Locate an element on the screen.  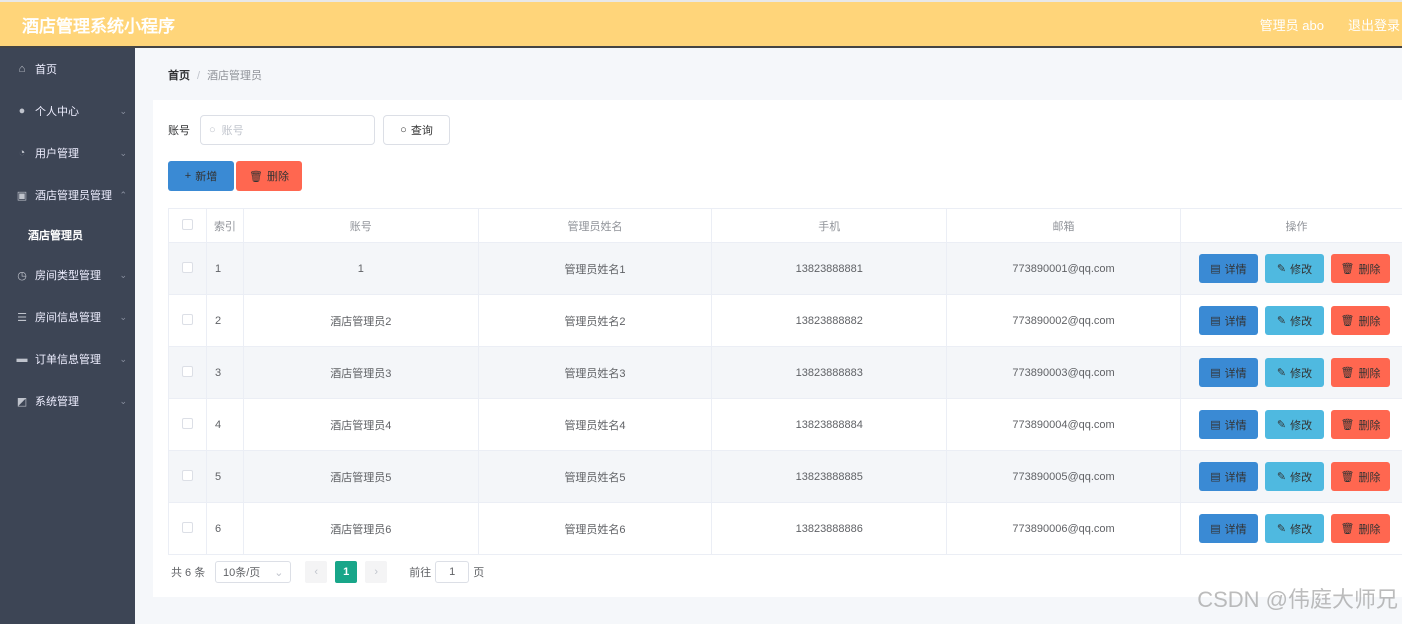
sidebar-item-4: ◷ 房间类型管理 ⌄ is located at coordinates (67, 275).